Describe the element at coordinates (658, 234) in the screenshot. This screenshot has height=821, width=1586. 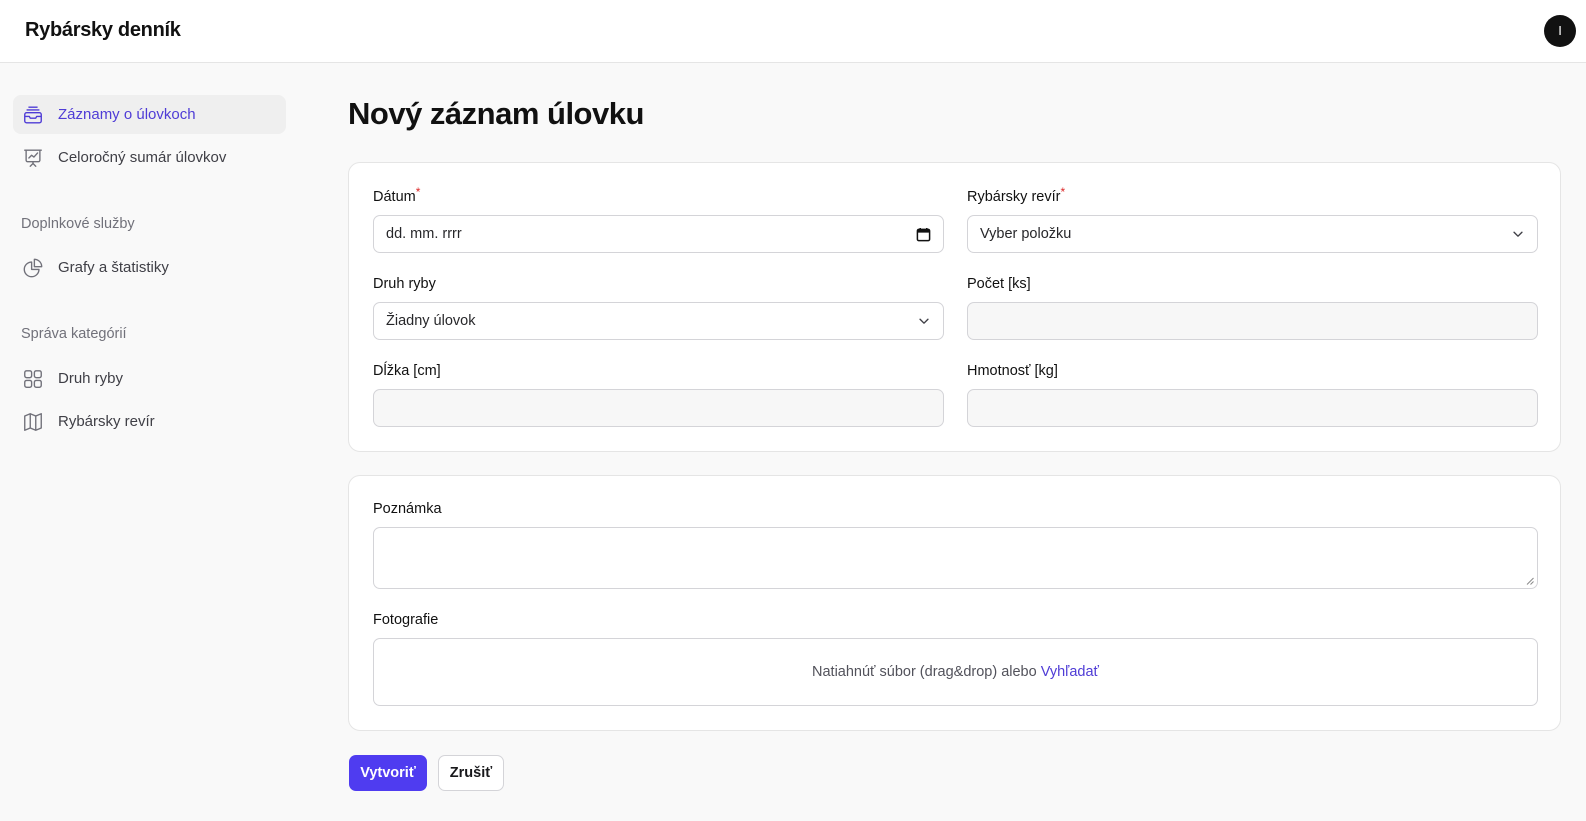
I see `date-input: dd. mm. rrrr` at that location.